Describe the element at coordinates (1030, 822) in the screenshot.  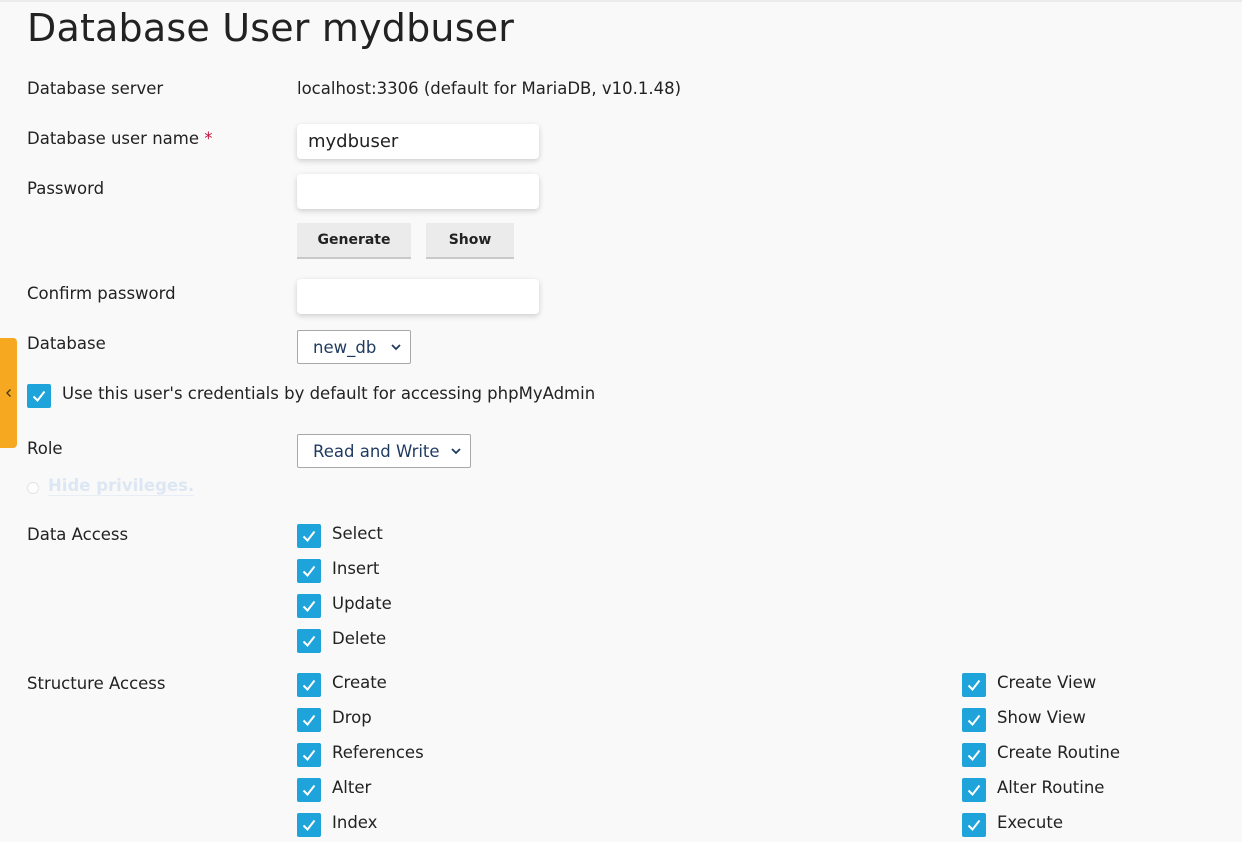
I see `privilege-execute-label: Execute` at that location.